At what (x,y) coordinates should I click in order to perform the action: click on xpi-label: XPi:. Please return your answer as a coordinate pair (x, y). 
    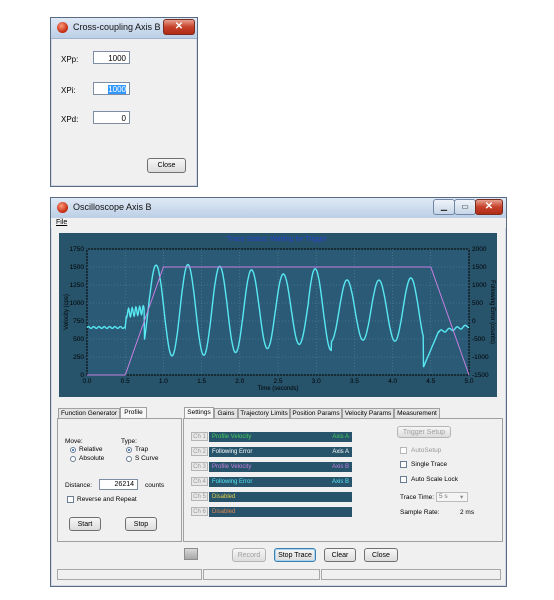
    Looking at the image, I should click on (68, 90).